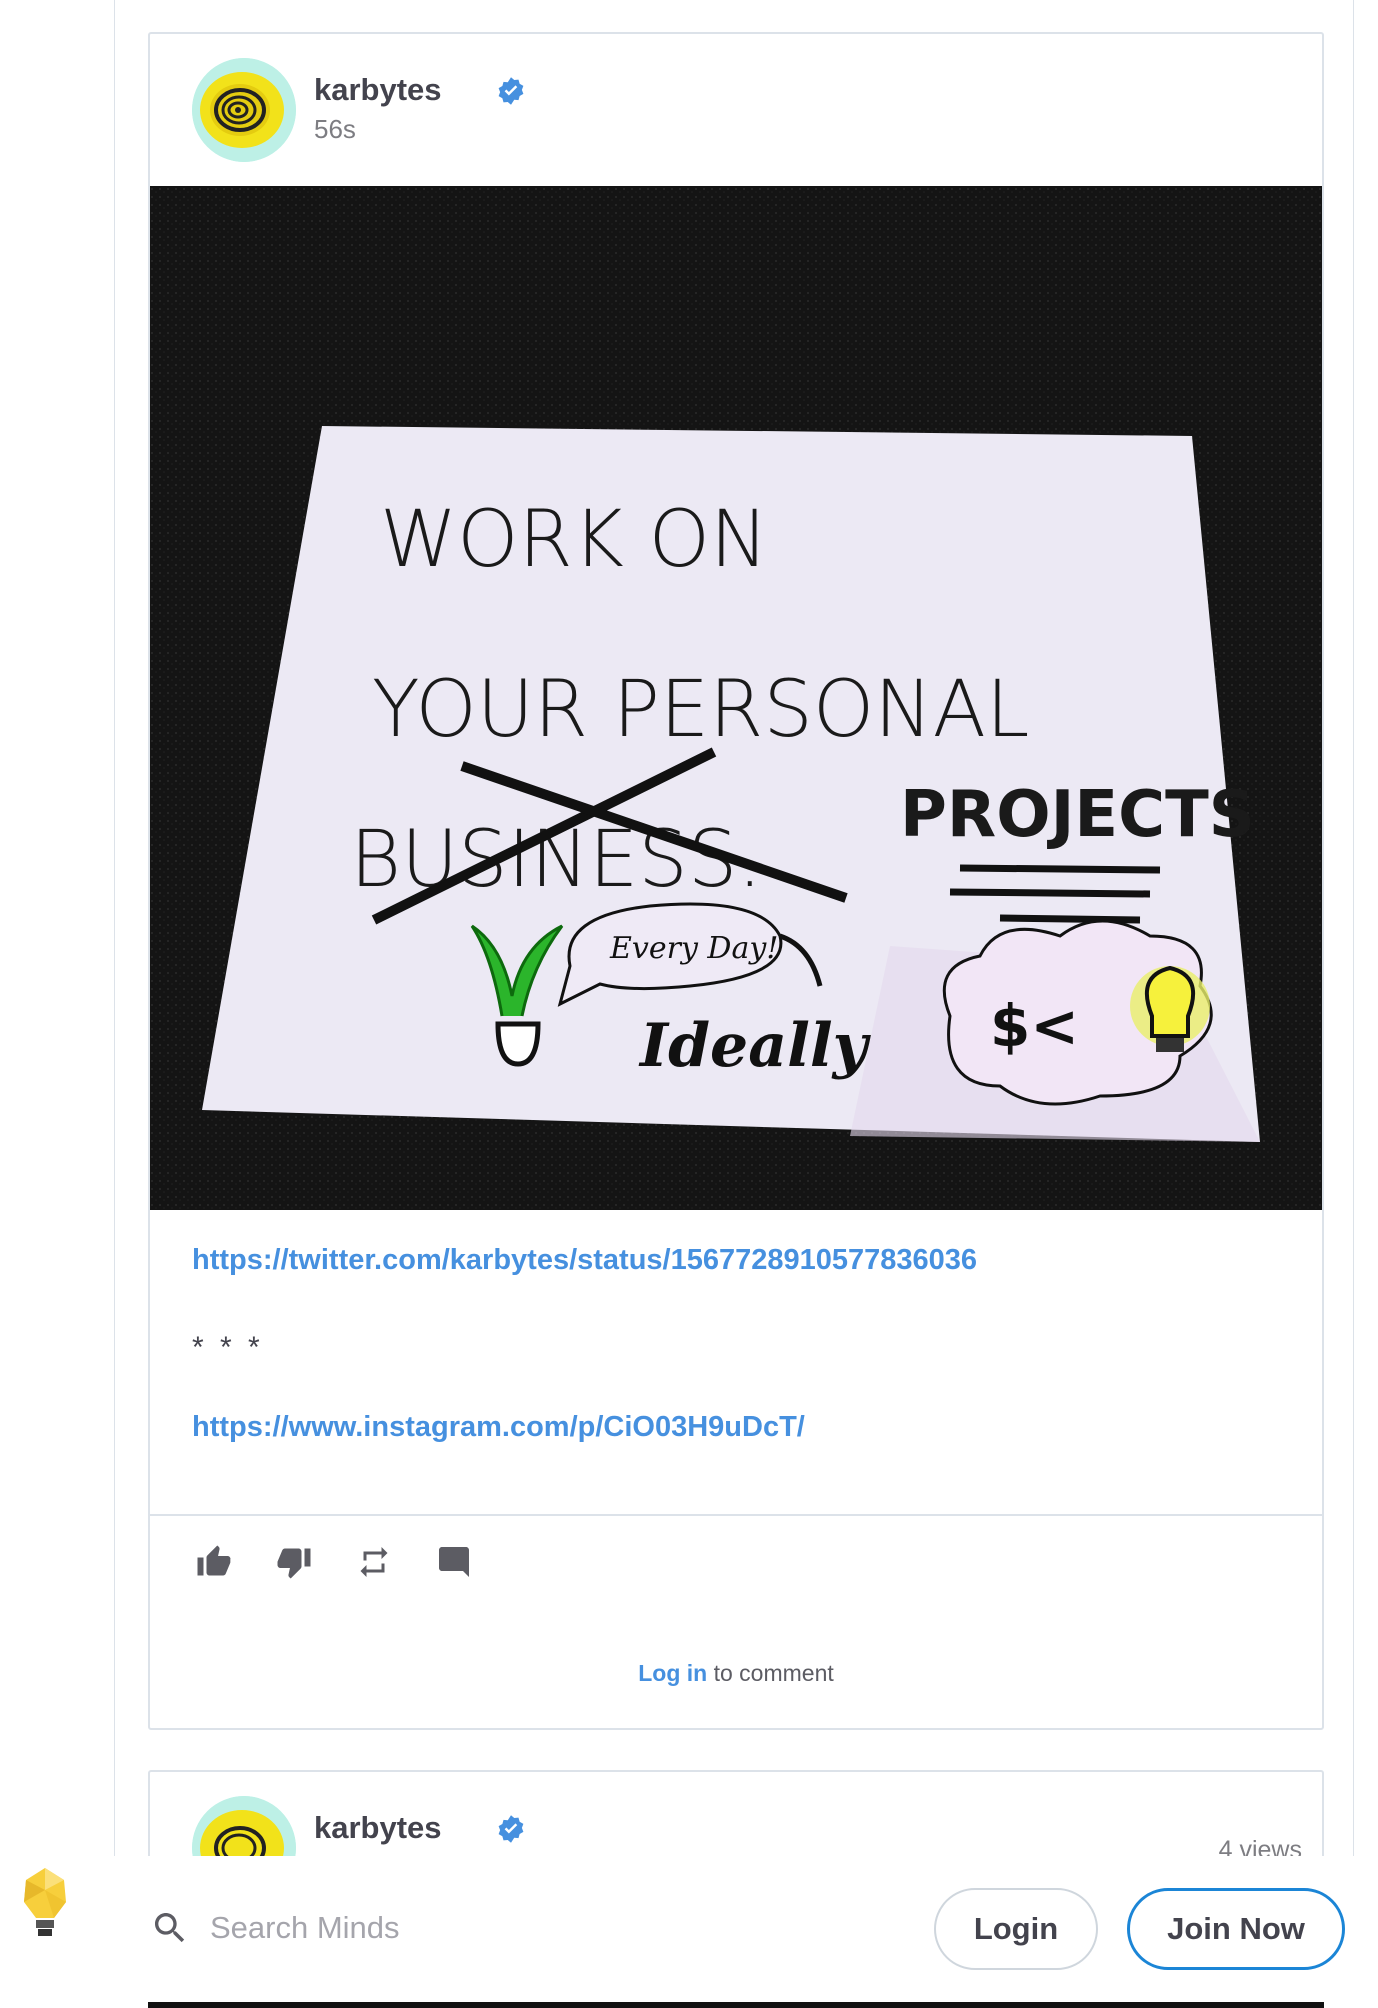  Describe the element at coordinates (736, 1515) in the screenshot. I see `post-divider` at that location.